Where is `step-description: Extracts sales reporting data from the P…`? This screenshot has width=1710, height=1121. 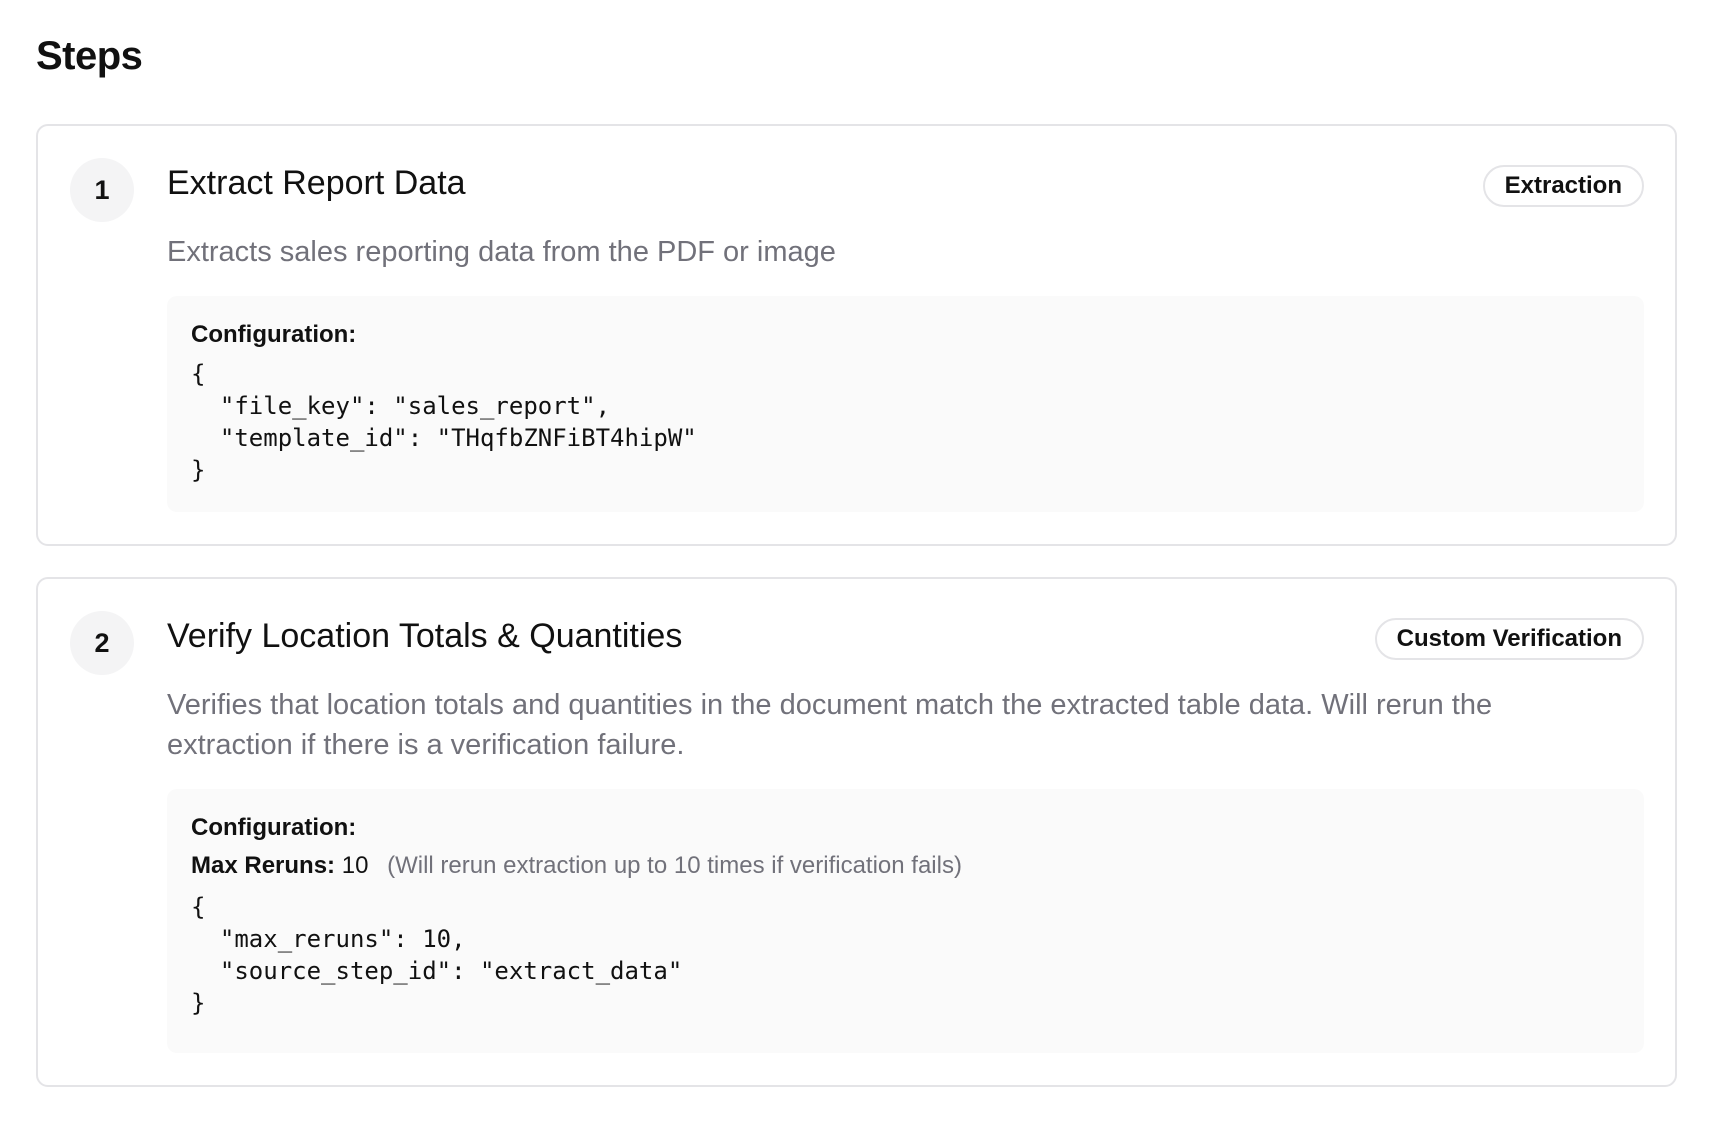 step-description: Extracts sales reporting data from the P… is located at coordinates (501, 252).